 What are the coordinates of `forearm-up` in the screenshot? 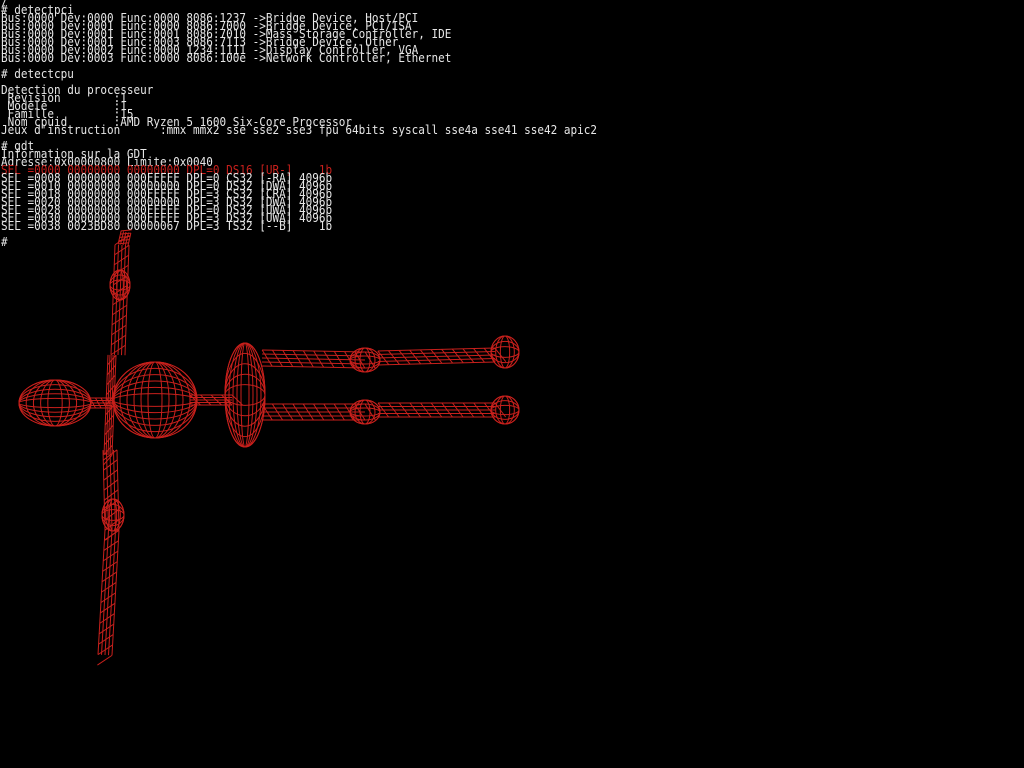 It's located at (124, 238).